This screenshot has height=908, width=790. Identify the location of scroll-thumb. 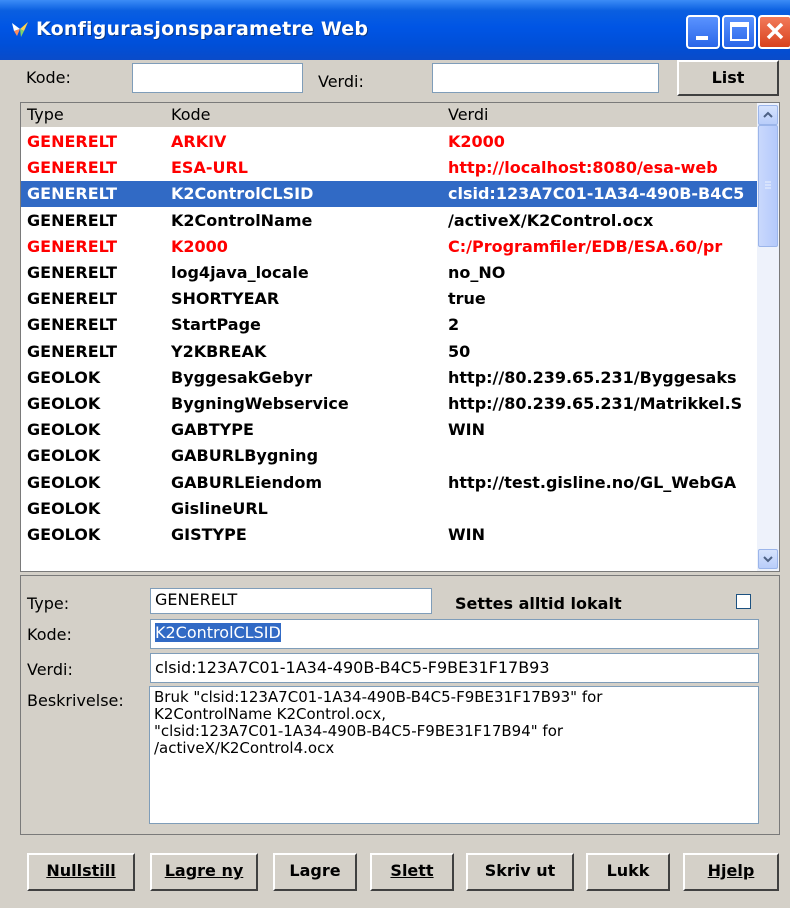
(768, 186).